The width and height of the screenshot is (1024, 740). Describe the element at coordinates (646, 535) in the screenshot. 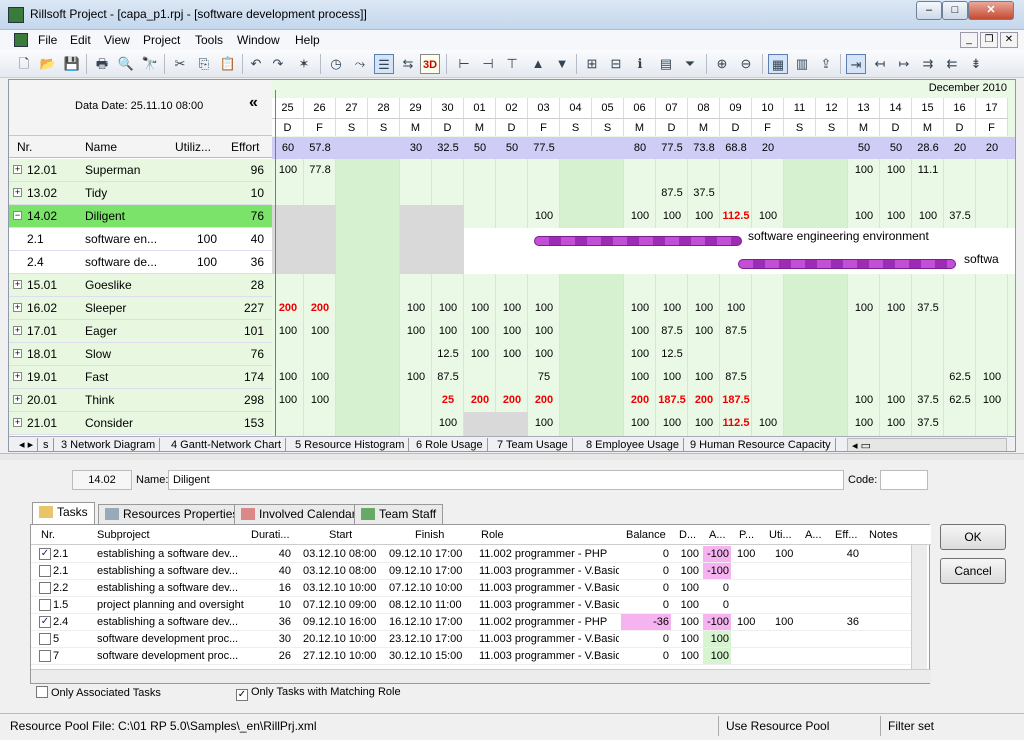

I see `col-balance: Balance` at that location.